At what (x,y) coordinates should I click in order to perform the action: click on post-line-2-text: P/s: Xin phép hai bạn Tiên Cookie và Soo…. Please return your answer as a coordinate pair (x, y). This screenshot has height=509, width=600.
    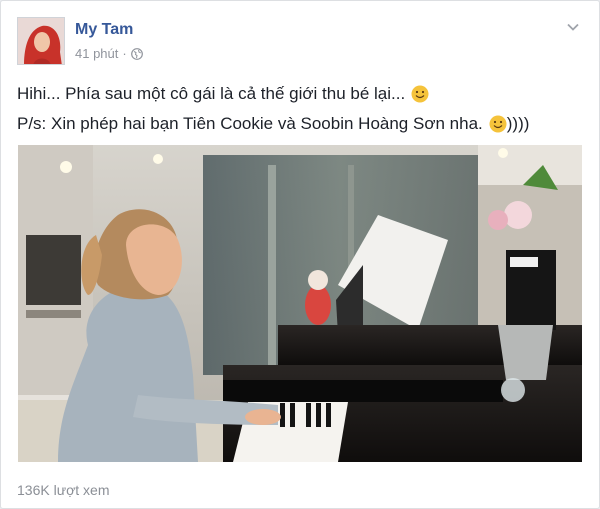
    Looking at the image, I should click on (250, 123).